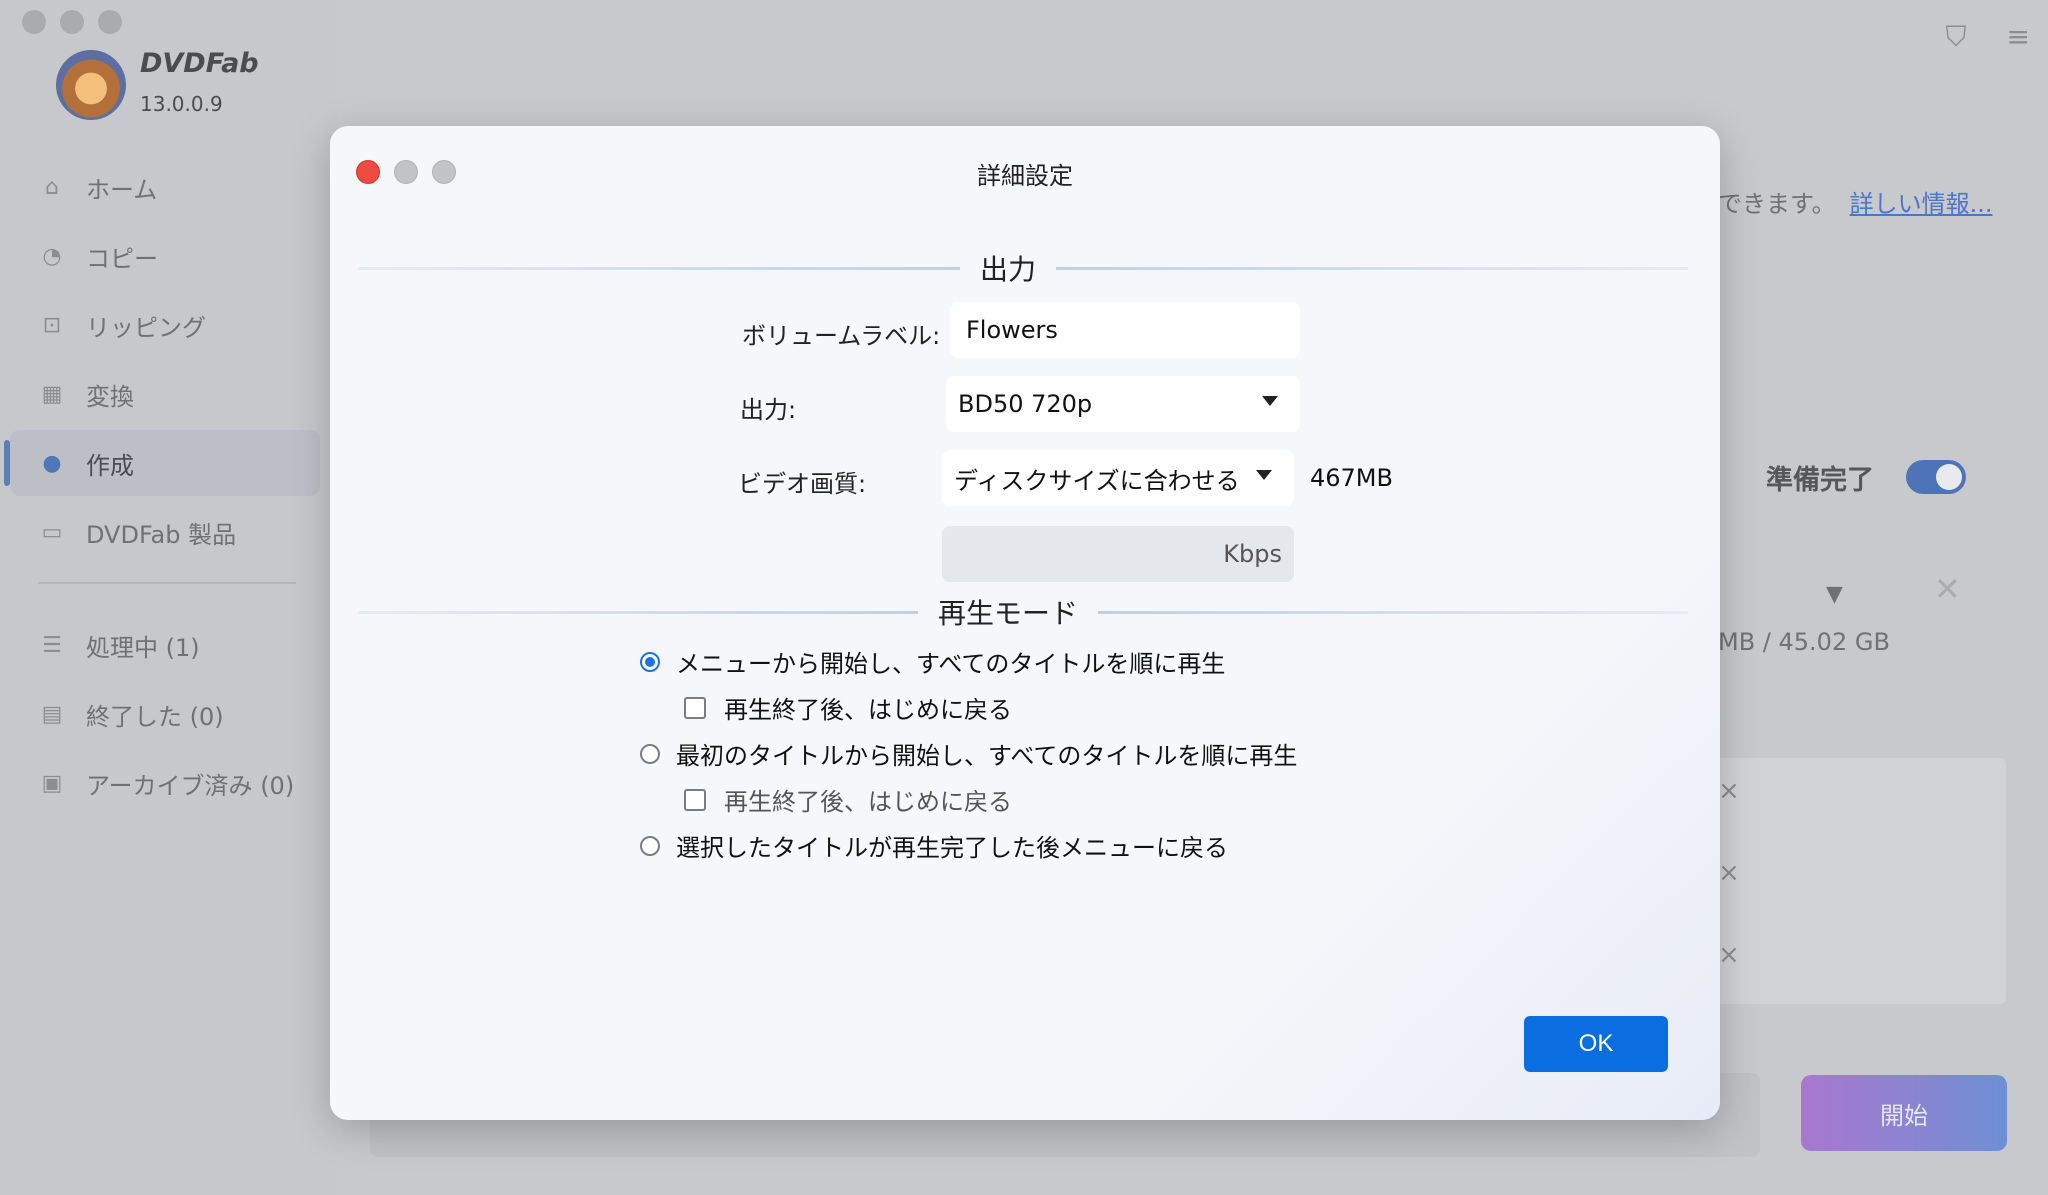  I want to click on queue-nav: ☰ 処理中 (1) ▤ 終了した (0) ▣ アーカイブ済み (0), so click(165, 715).